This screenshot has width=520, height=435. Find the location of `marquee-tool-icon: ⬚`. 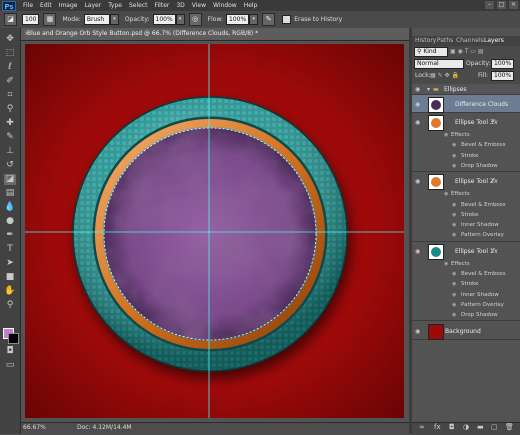

marquee-tool-icon: ⬚ is located at coordinates (10, 53).